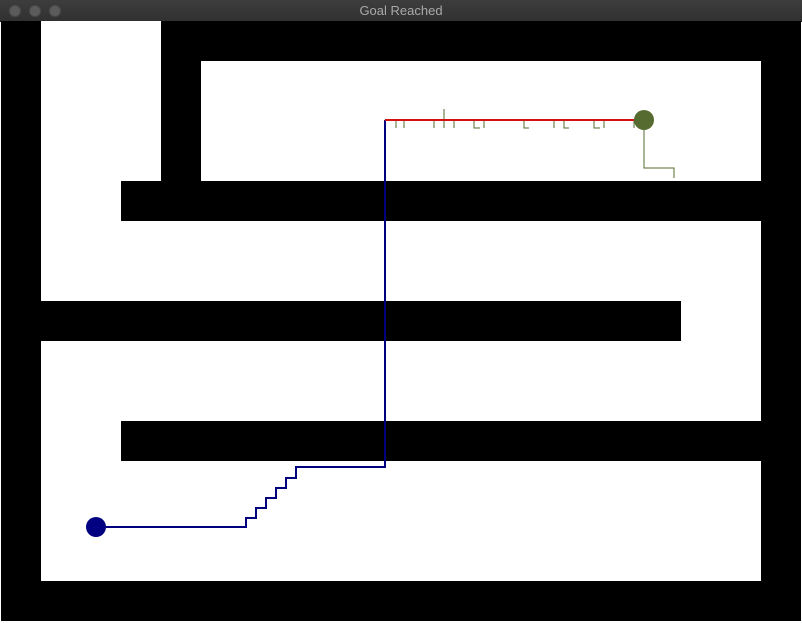 This screenshot has height=623, width=802. I want to click on goal-marker, so click(644, 120).